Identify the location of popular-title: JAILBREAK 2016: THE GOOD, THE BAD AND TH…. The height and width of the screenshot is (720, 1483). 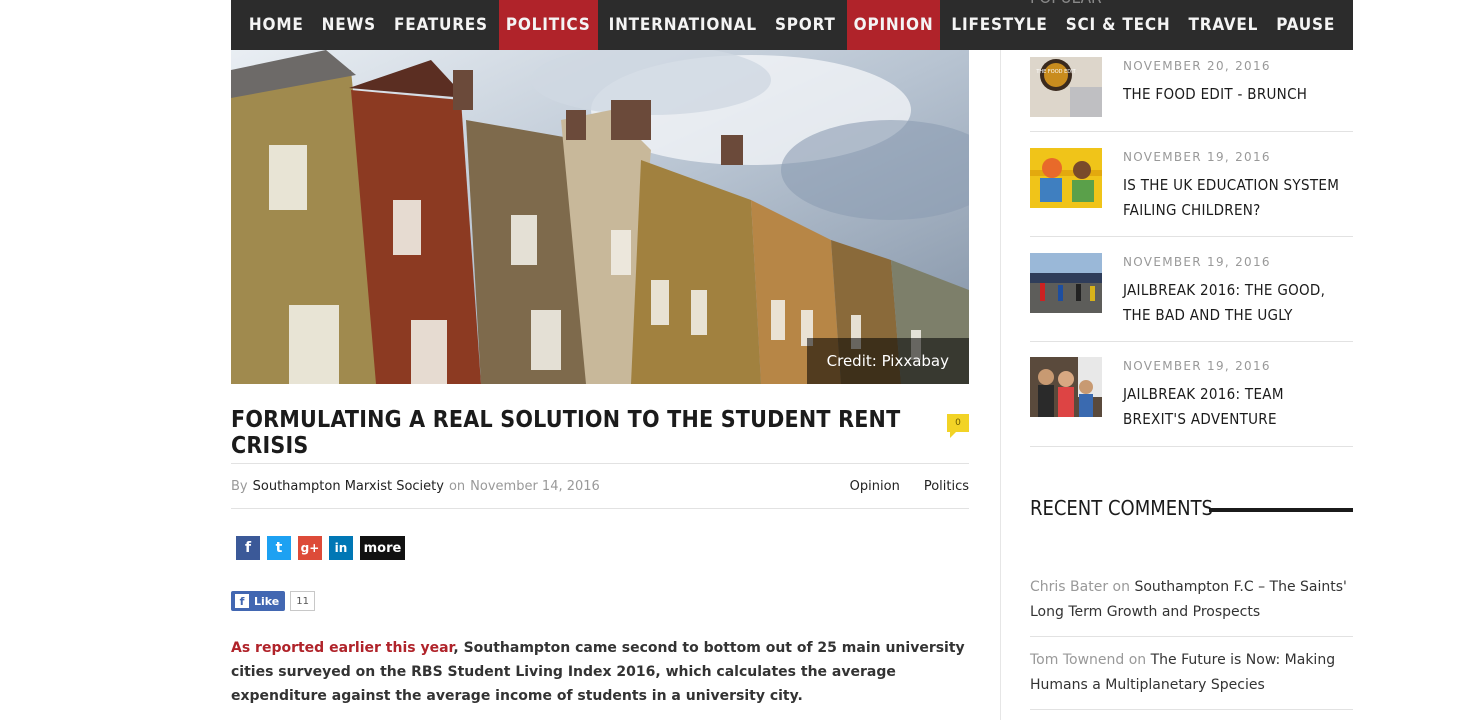
(1233, 303).